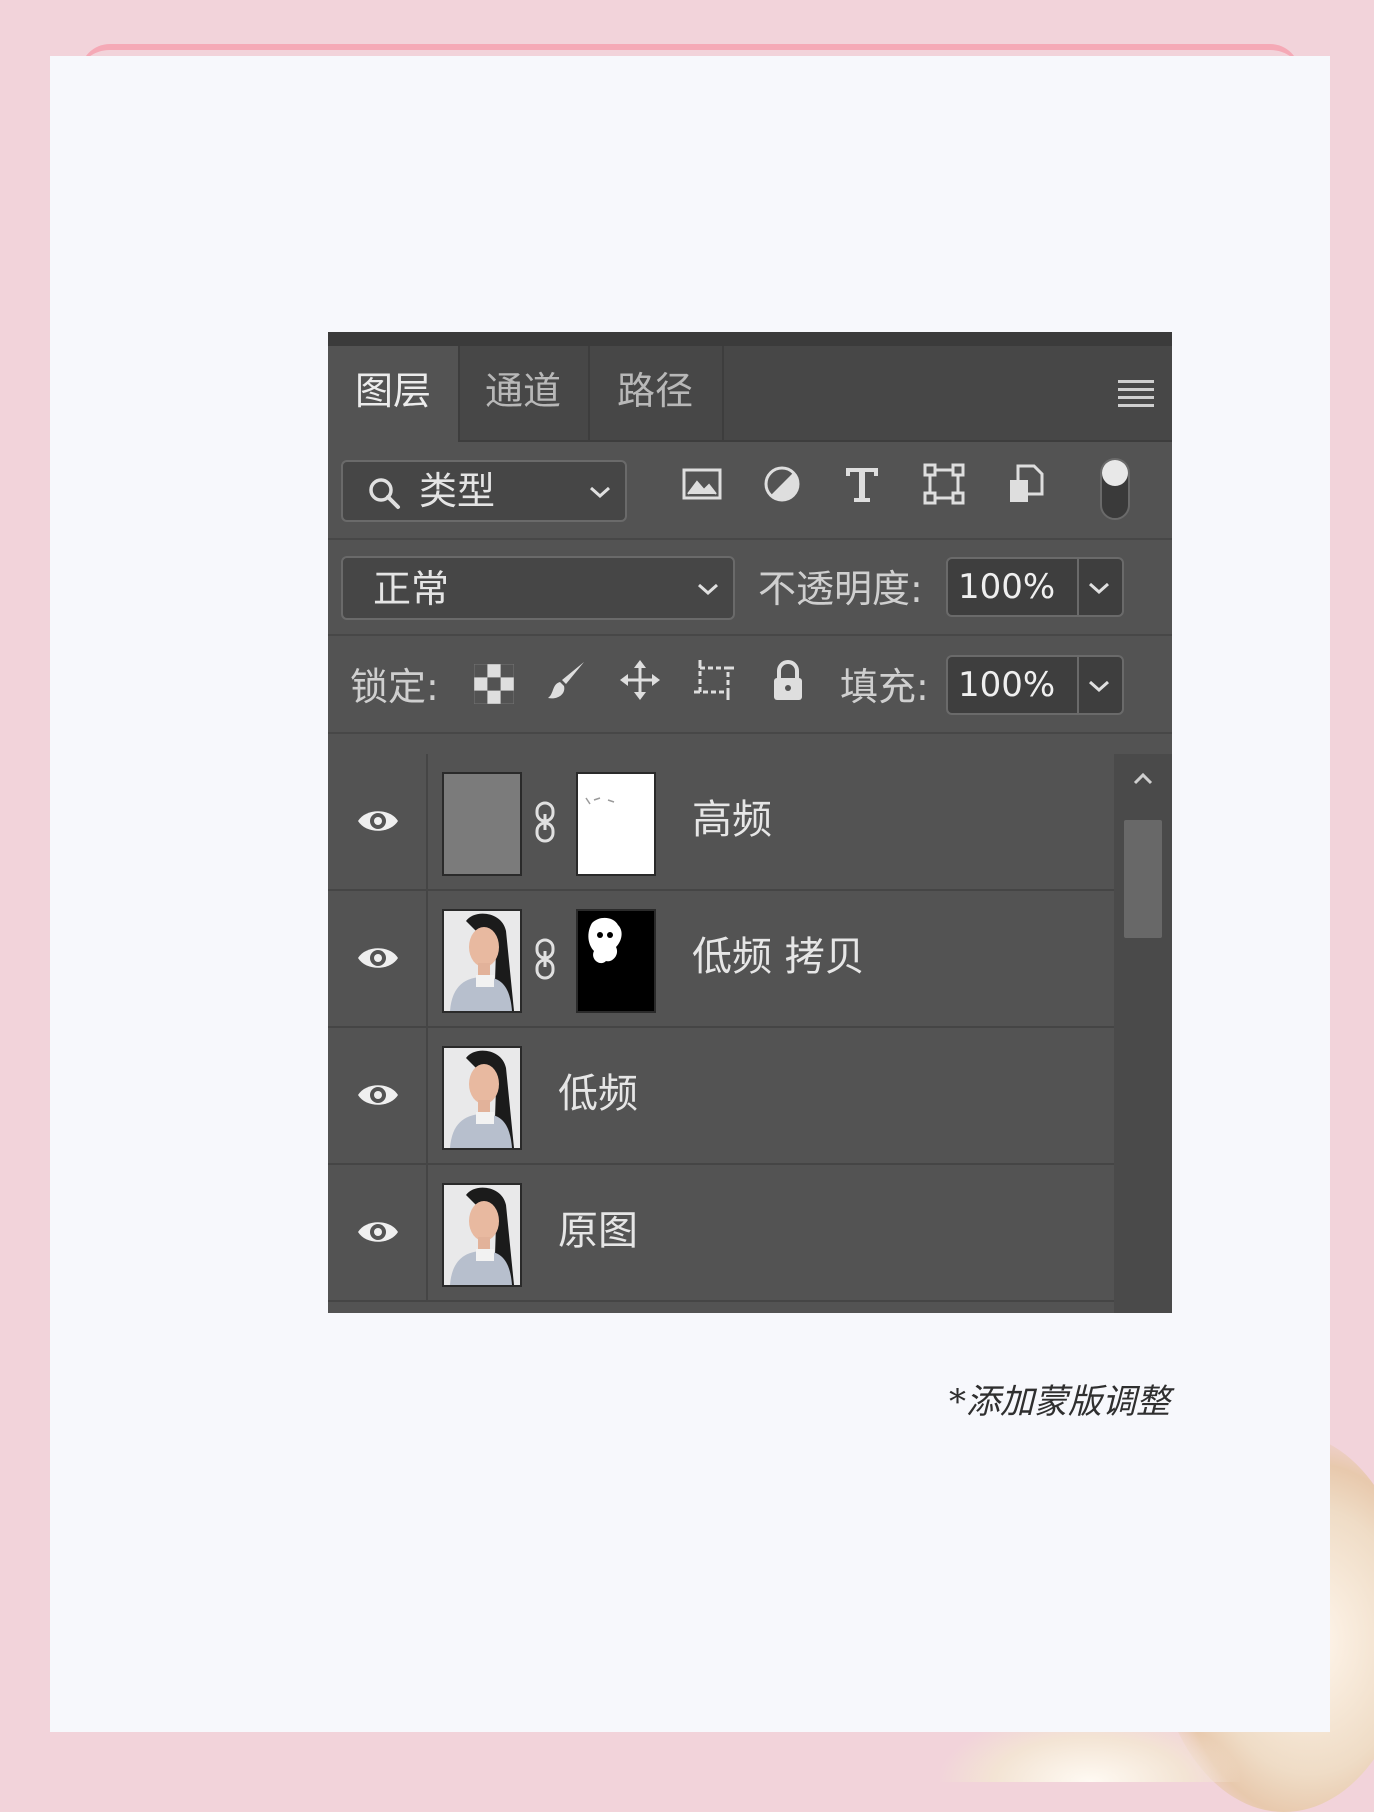  I want to click on tab-paths: 路径, so click(656, 393).